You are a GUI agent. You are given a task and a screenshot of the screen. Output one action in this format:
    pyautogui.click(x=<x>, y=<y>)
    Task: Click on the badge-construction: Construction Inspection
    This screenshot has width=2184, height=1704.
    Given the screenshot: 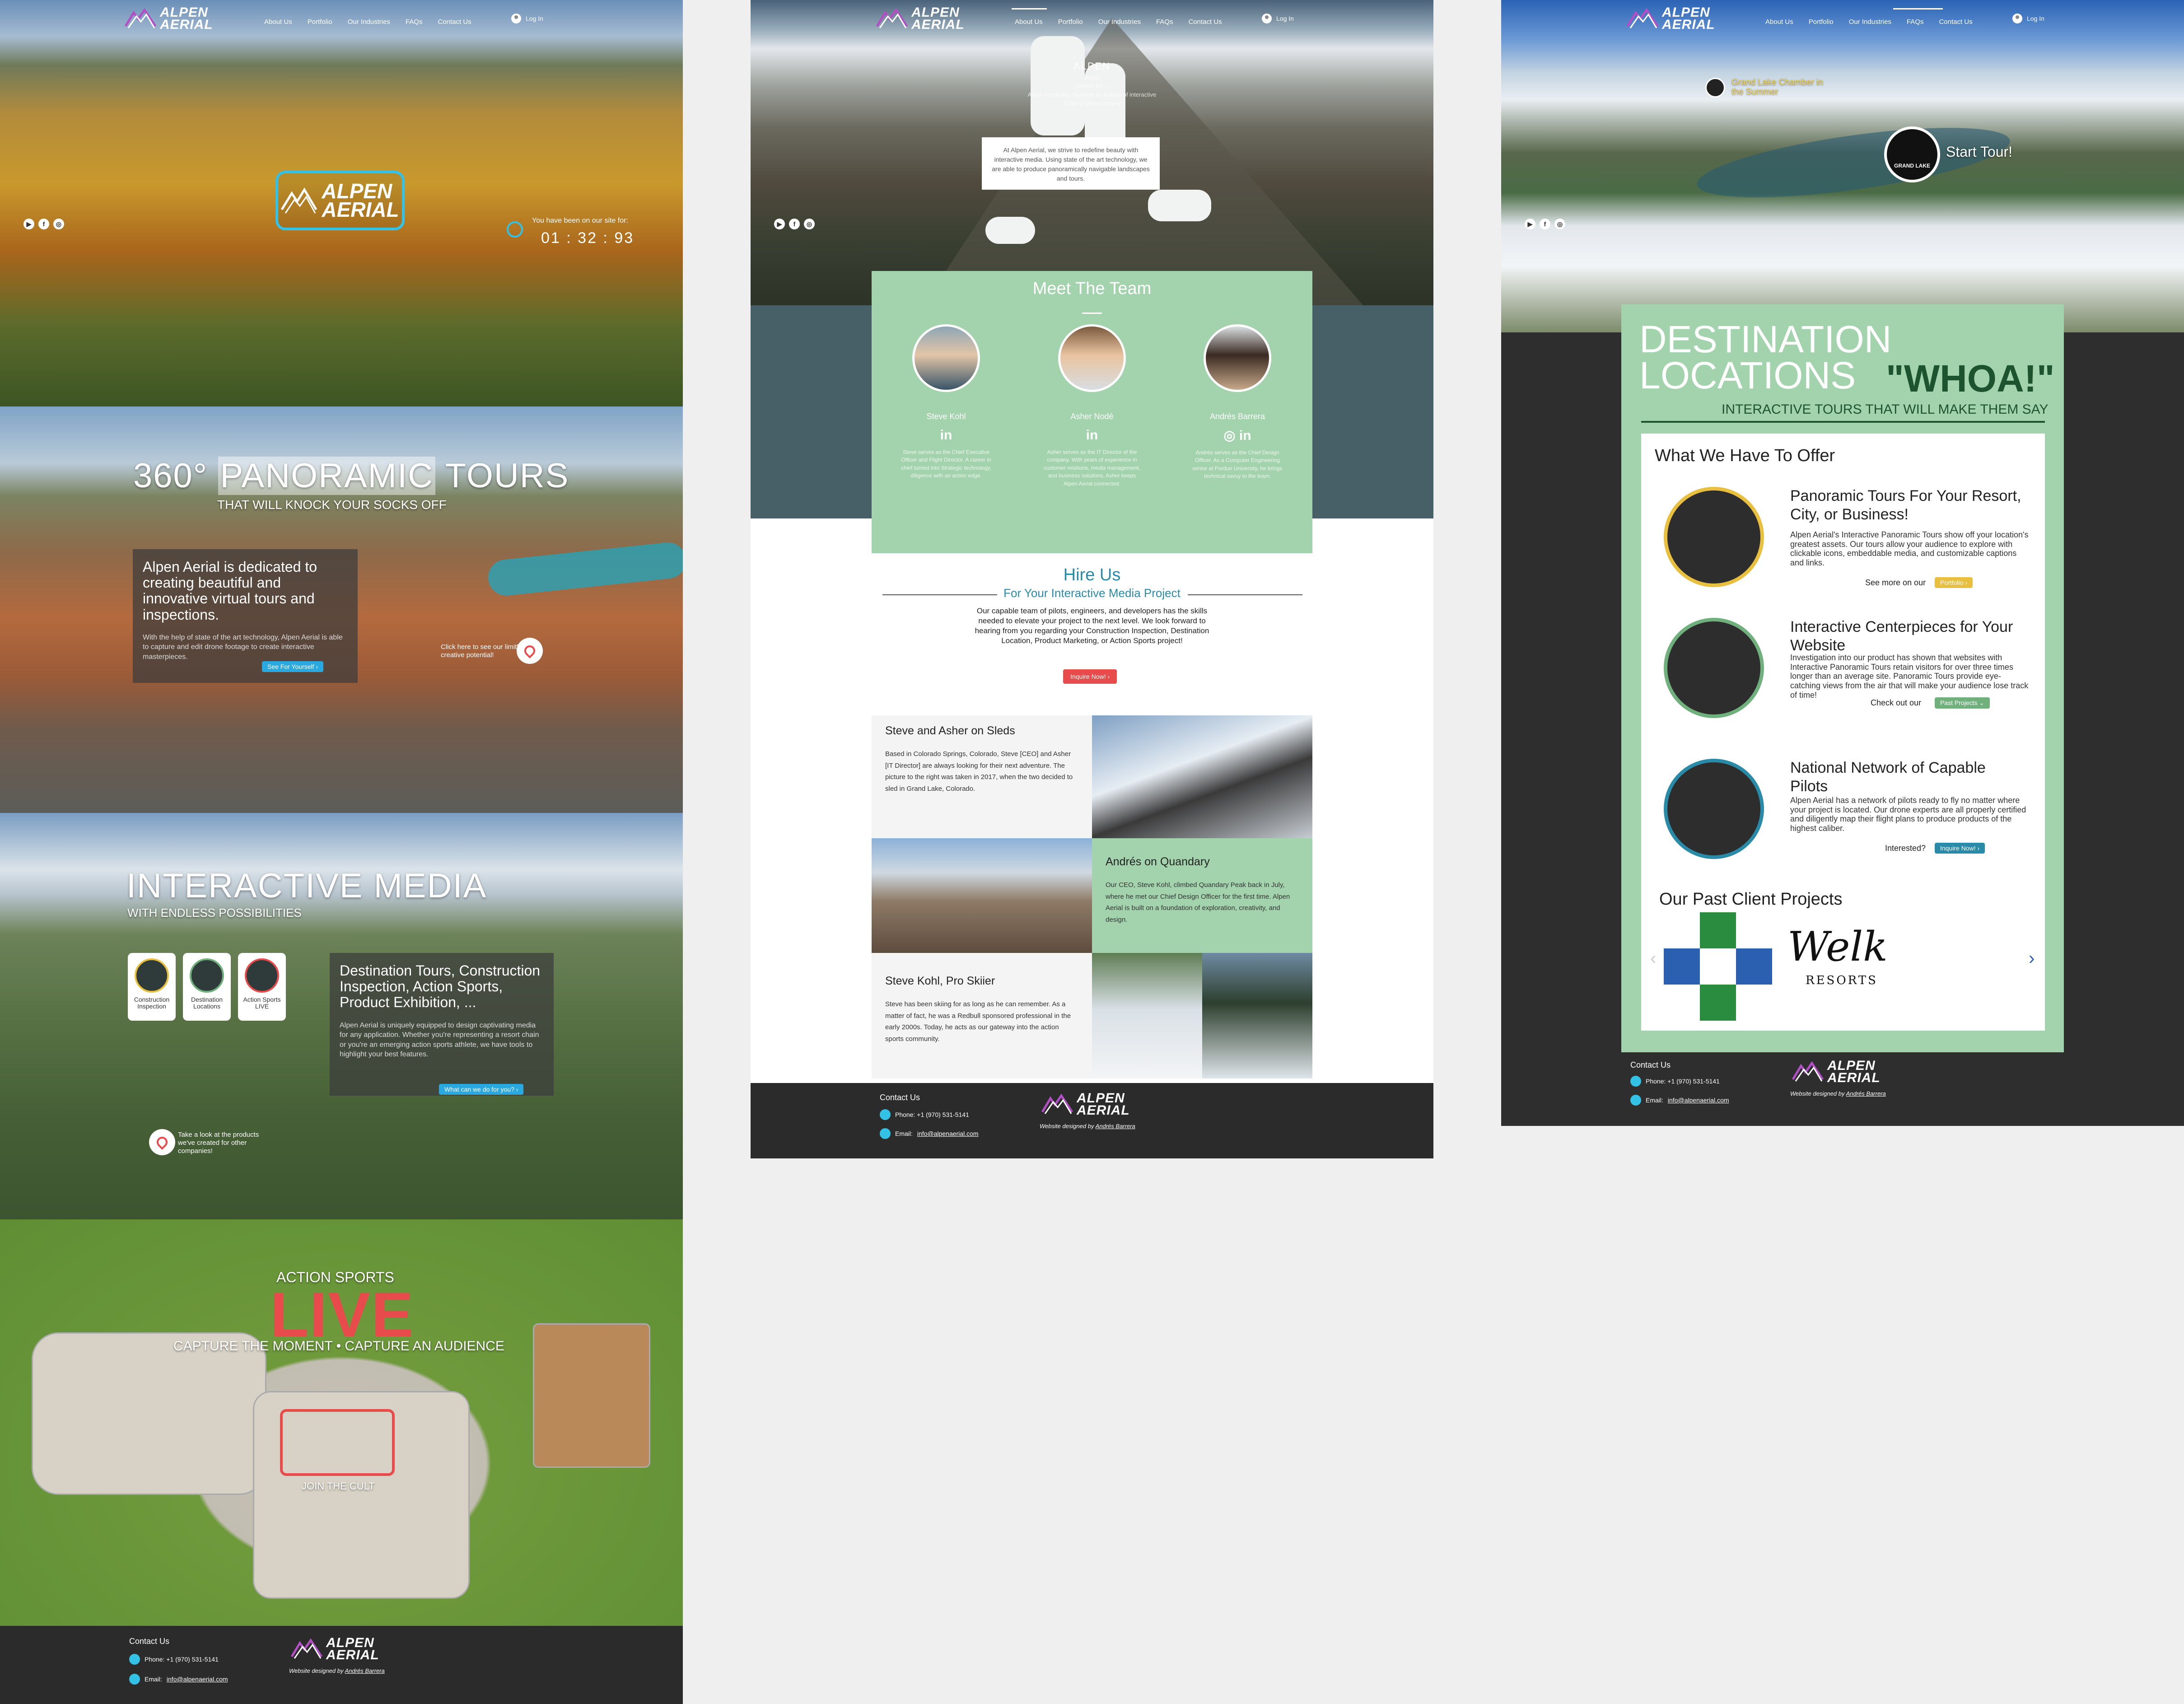 What is the action you would take?
    pyautogui.click(x=152, y=987)
    